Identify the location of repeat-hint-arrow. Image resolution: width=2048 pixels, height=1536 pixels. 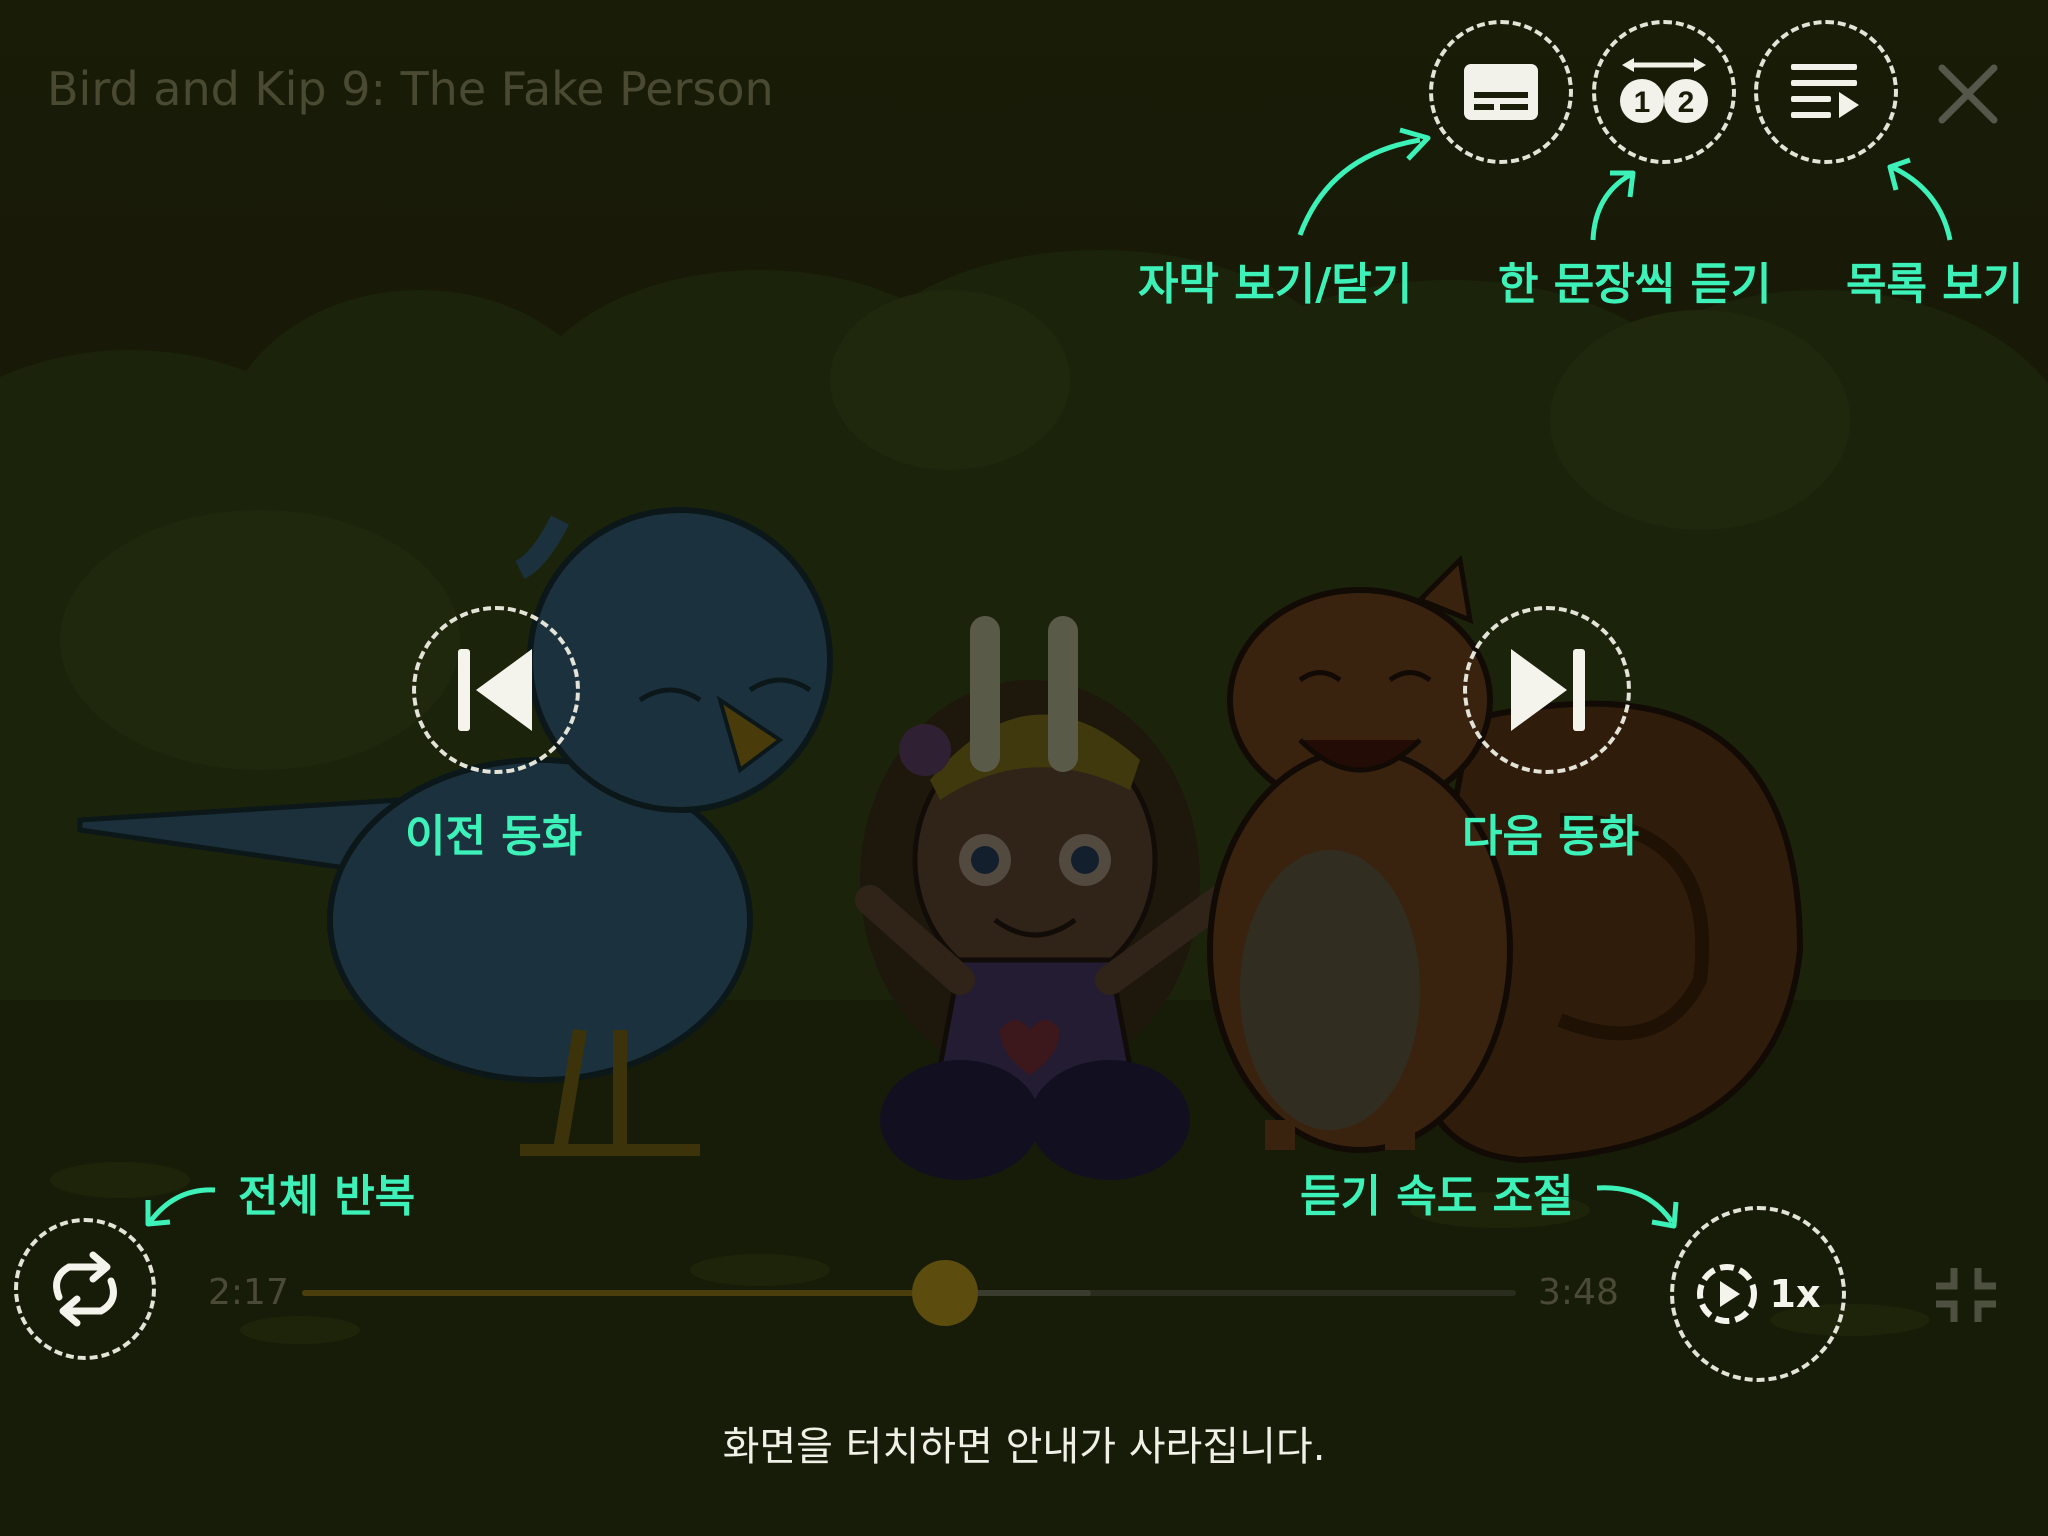
(180, 1207).